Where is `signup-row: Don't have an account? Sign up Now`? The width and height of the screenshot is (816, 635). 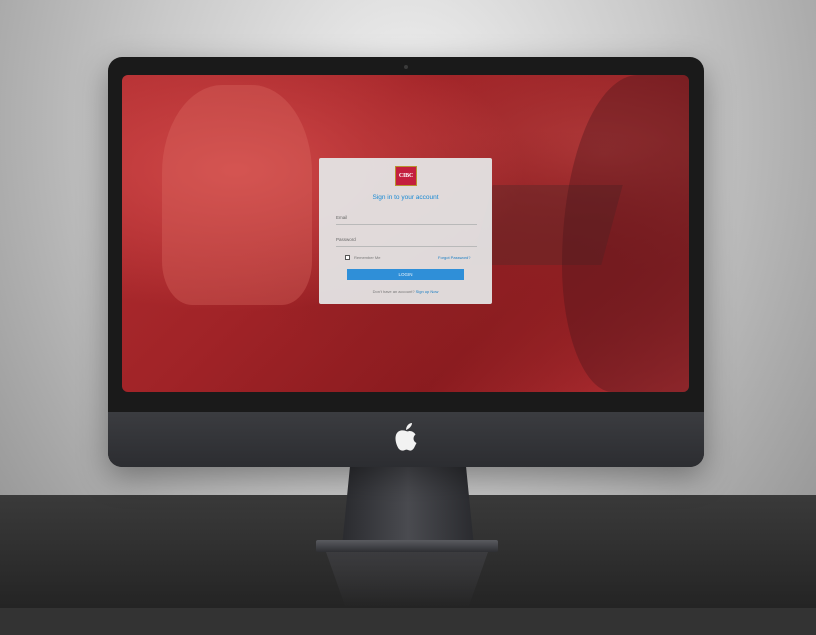 signup-row: Don't have an account? Sign up Now is located at coordinates (405, 291).